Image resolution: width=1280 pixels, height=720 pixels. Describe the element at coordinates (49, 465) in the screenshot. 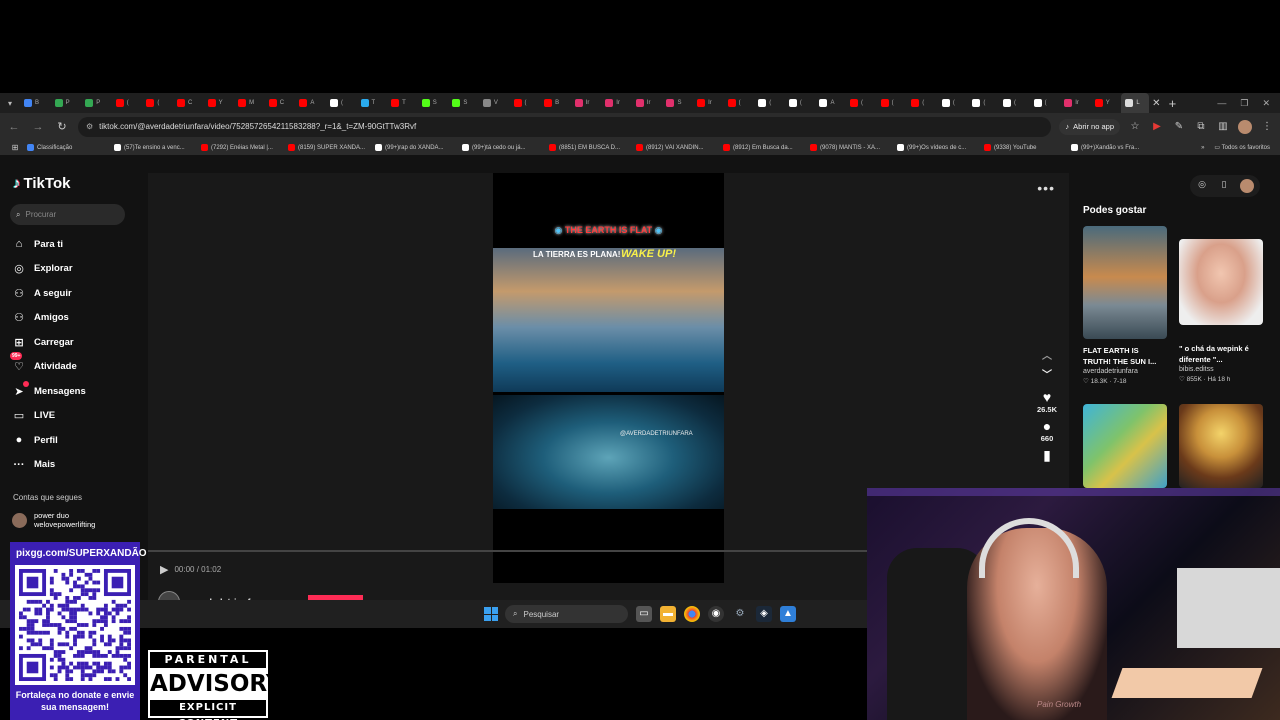

I see `nav-item-mais: ··· Mais` at that location.